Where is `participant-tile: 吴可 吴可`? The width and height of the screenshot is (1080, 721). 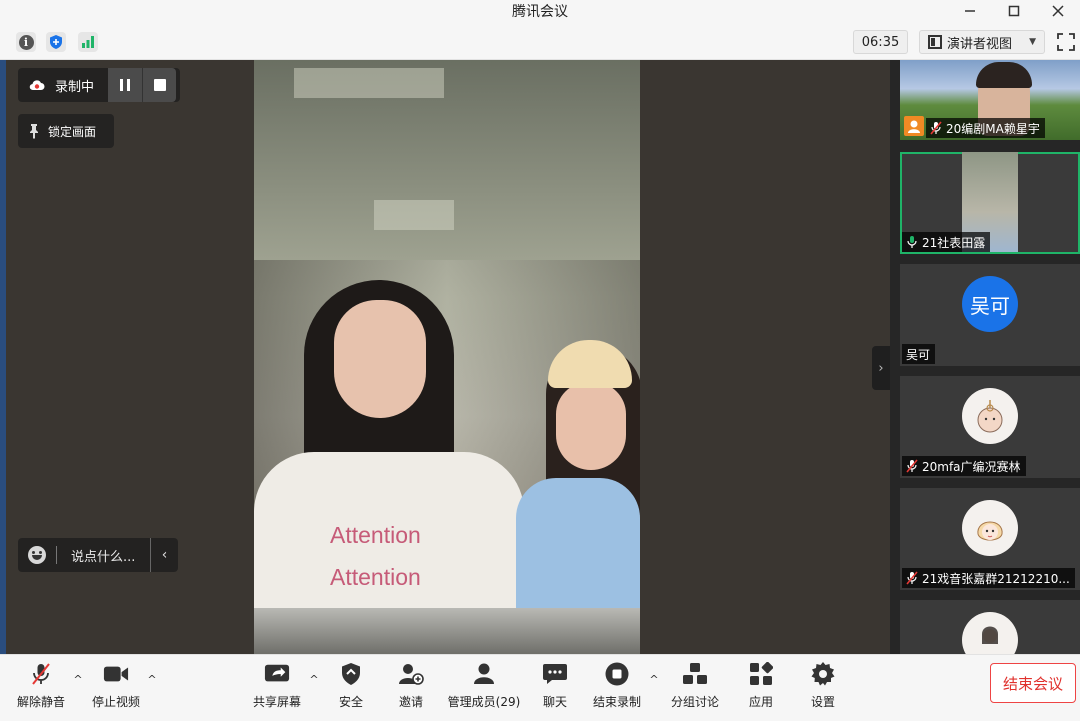
participant-tile: 吴可 吴可 is located at coordinates (990, 315).